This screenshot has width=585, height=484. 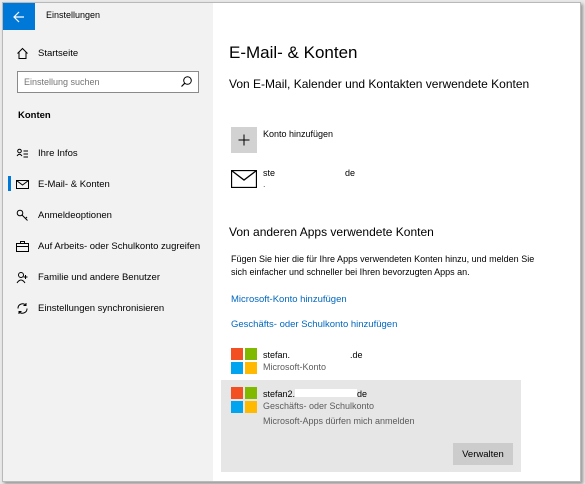 What do you see at coordinates (108, 53) in the screenshot?
I see `sidebar-item-home: Startseite` at bounding box center [108, 53].